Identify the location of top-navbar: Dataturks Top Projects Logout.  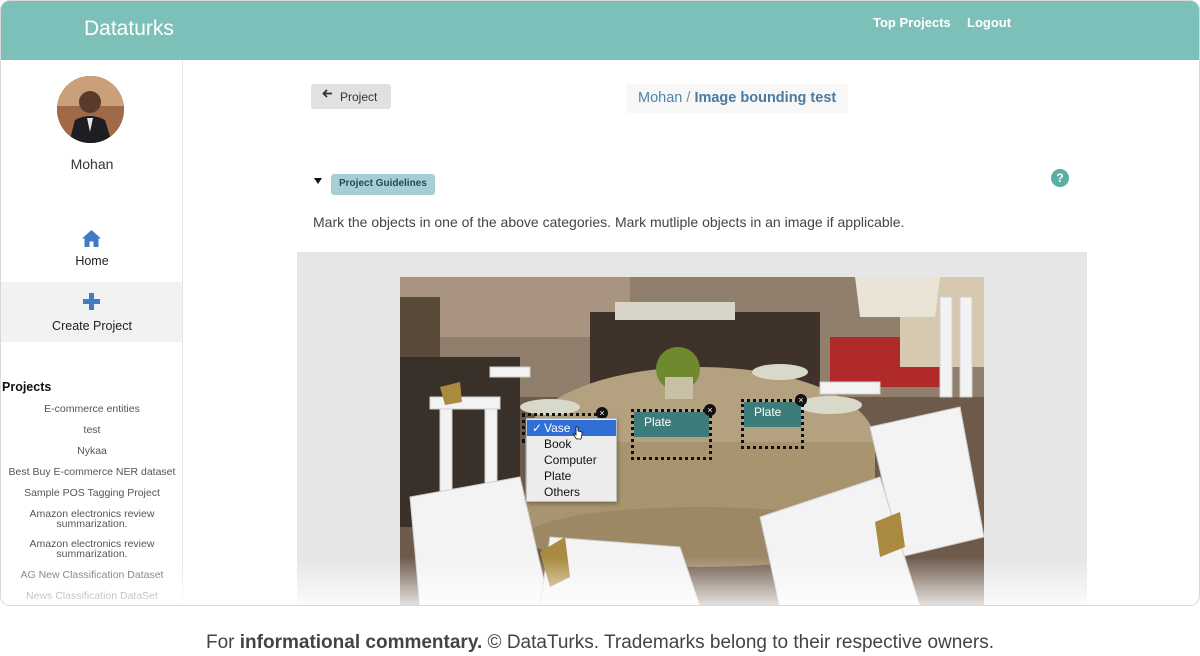
(600, 30).